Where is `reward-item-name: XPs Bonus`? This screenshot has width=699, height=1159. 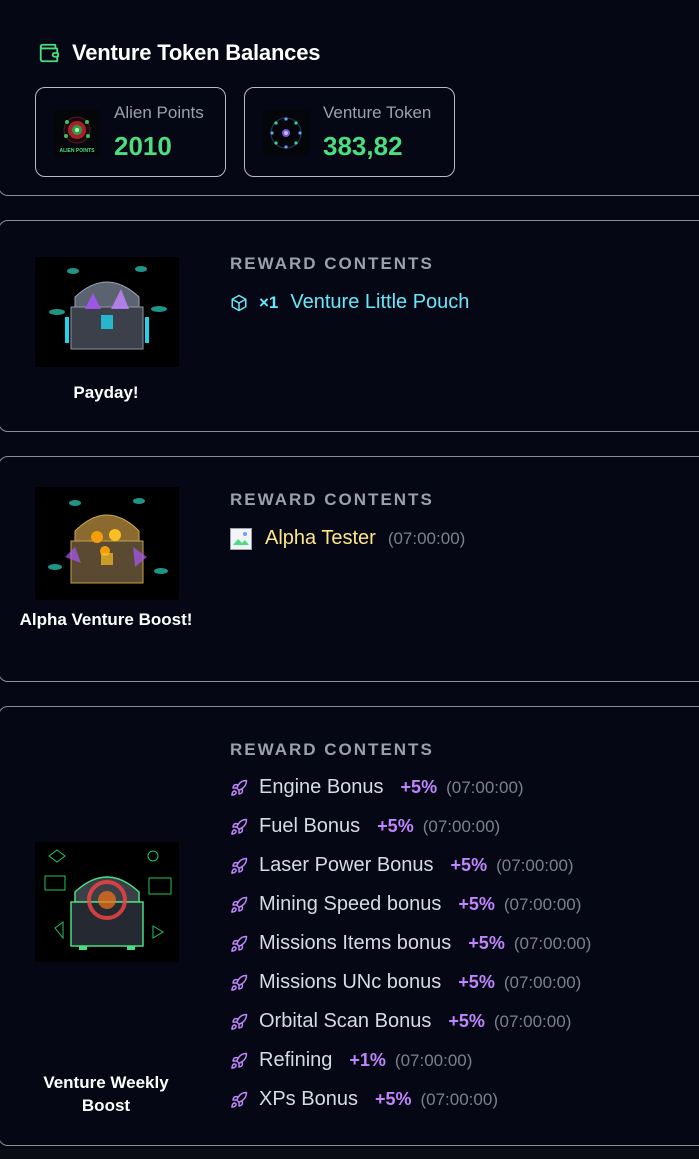 reward-item-name: XPs Bonus is located at coordinates (308, 1099).